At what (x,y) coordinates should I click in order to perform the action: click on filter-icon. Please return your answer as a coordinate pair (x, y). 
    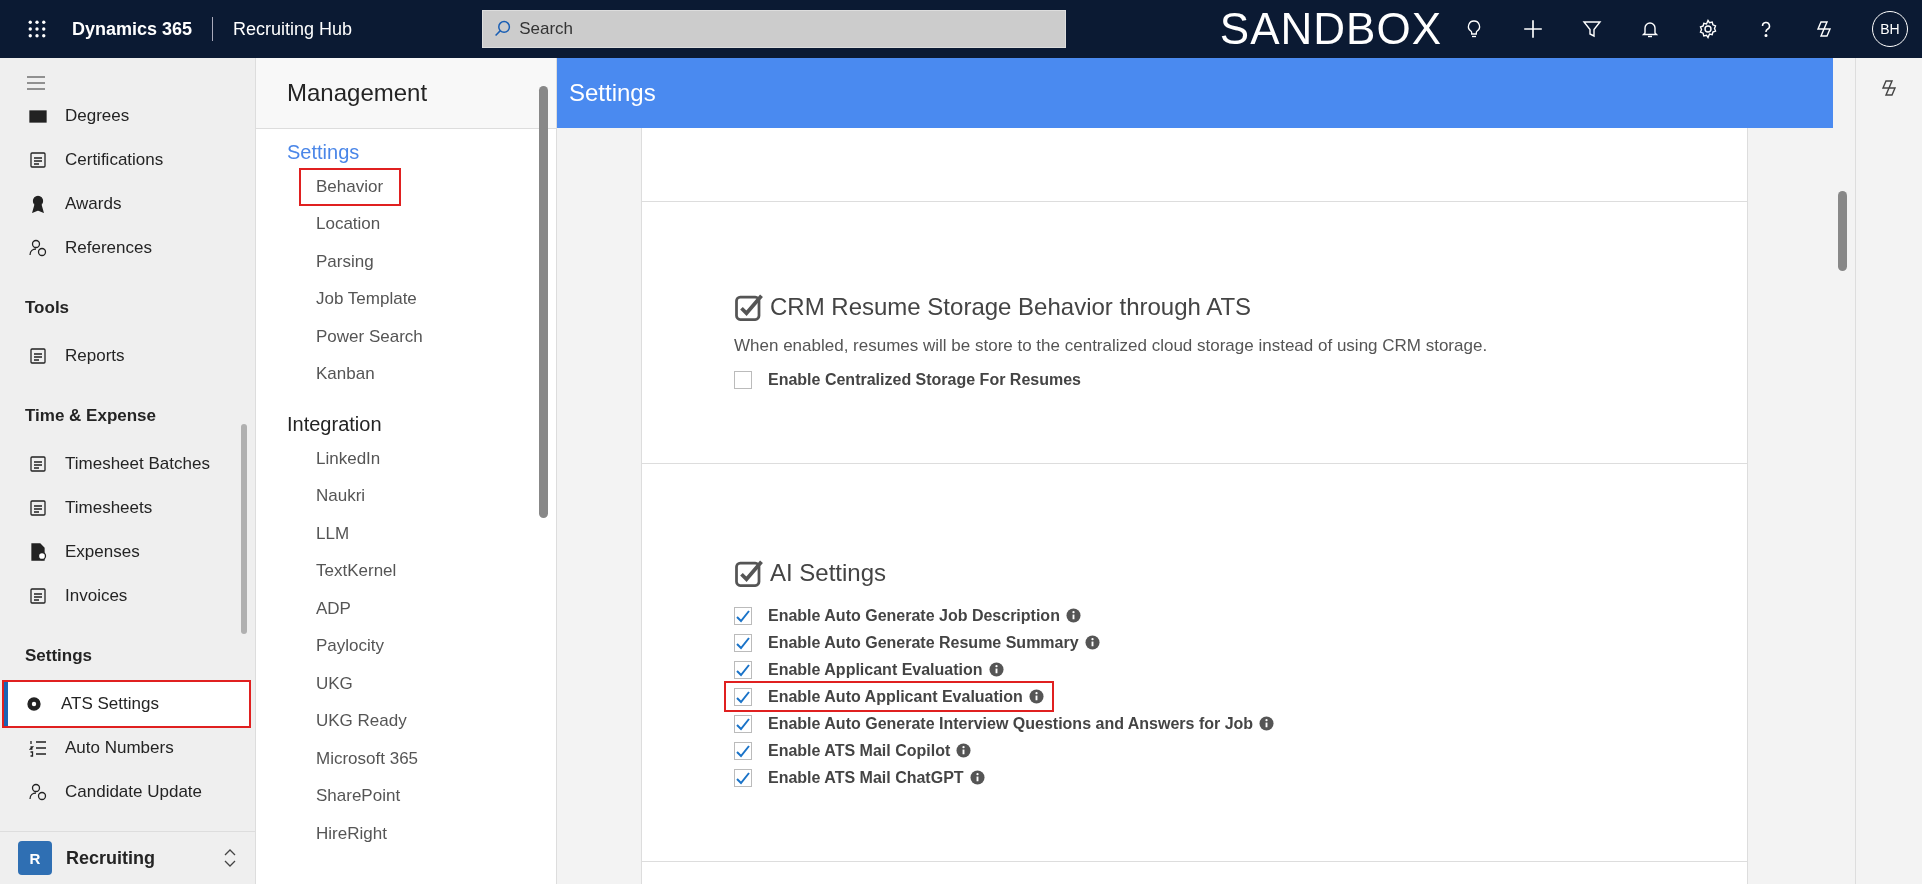
    Looking at the image, I should click on (1592, 29).